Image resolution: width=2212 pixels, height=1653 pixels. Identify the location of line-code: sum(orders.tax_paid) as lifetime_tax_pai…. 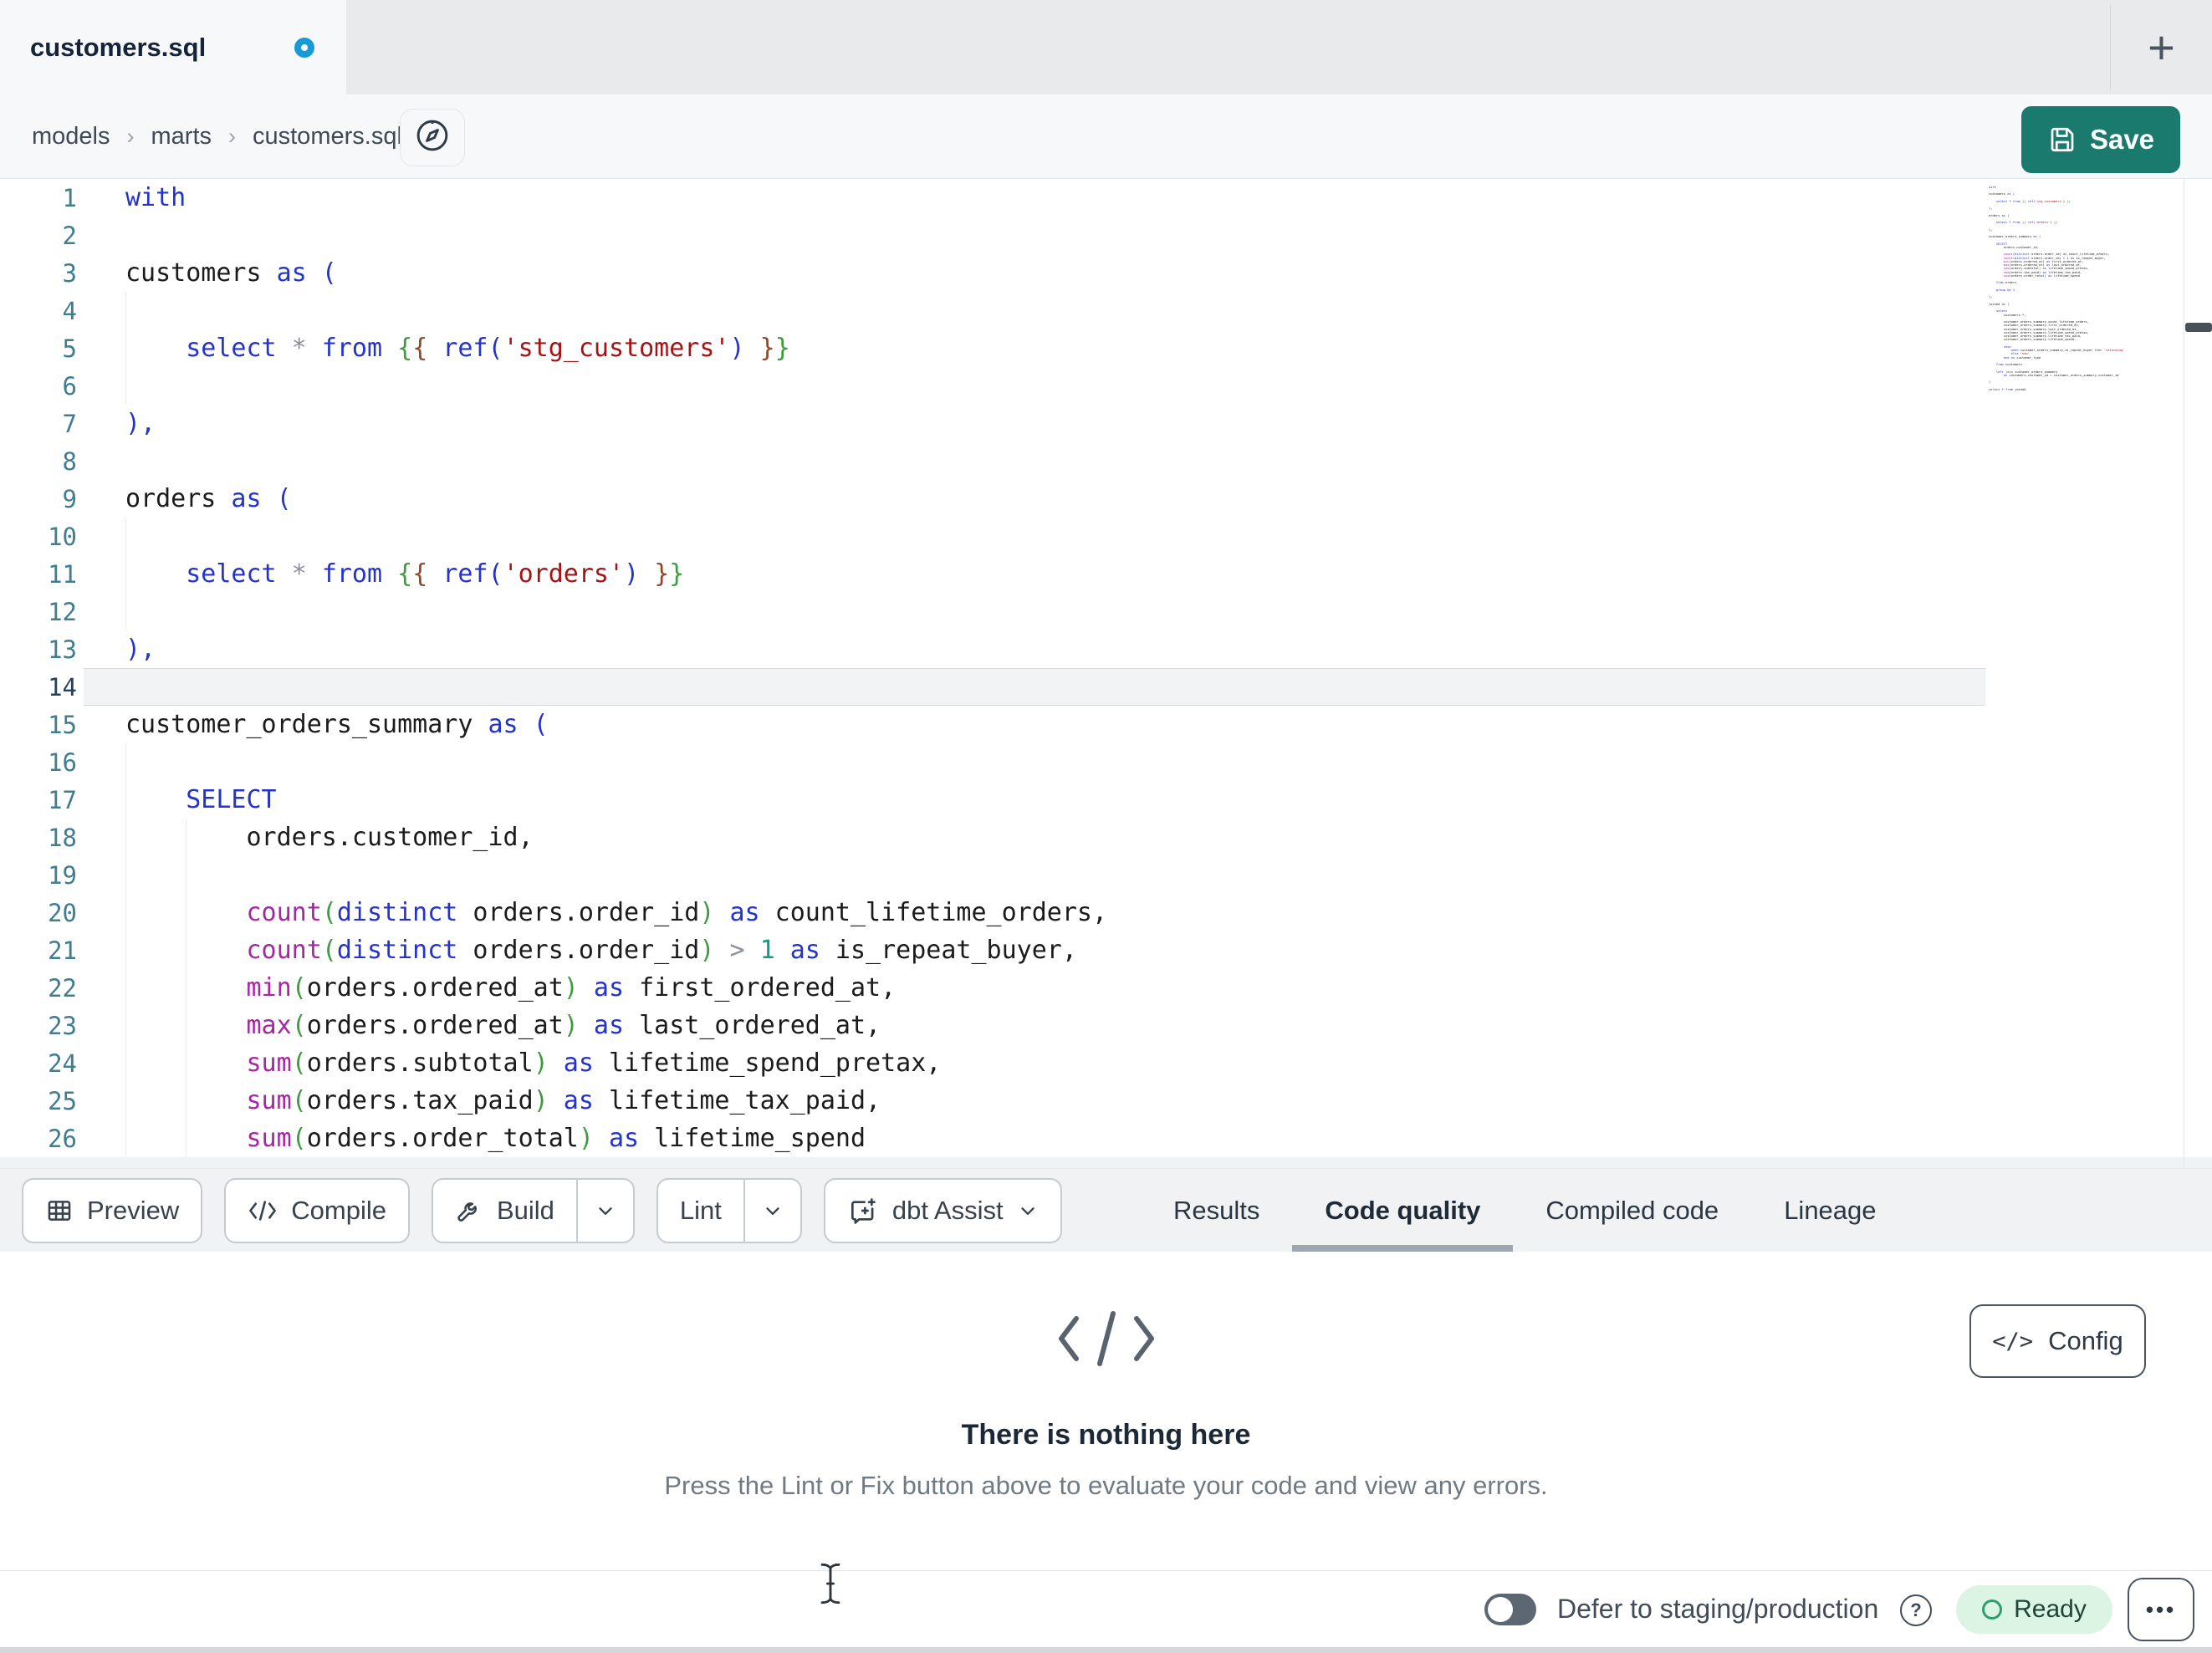
(563, 1100).